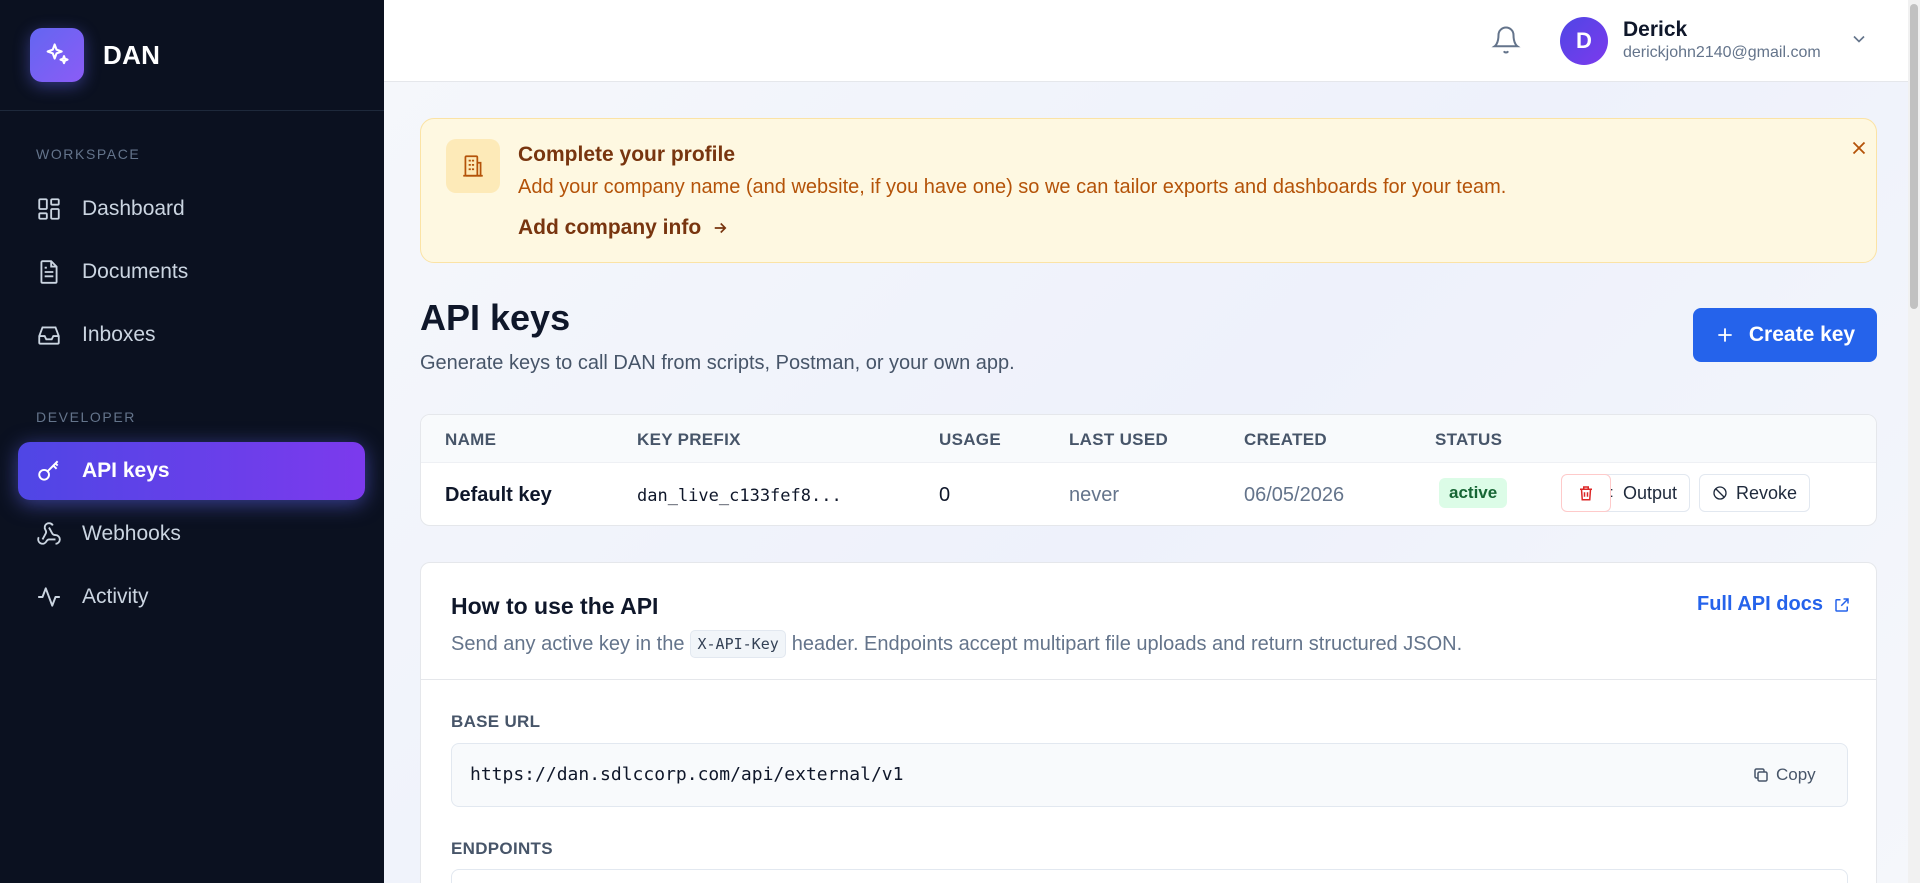 This screenshot has width=1920, height=883. Describe the element at coordinates (126, 470) in the screenshot. I see `sidebar-item-label: API keys` at that location.